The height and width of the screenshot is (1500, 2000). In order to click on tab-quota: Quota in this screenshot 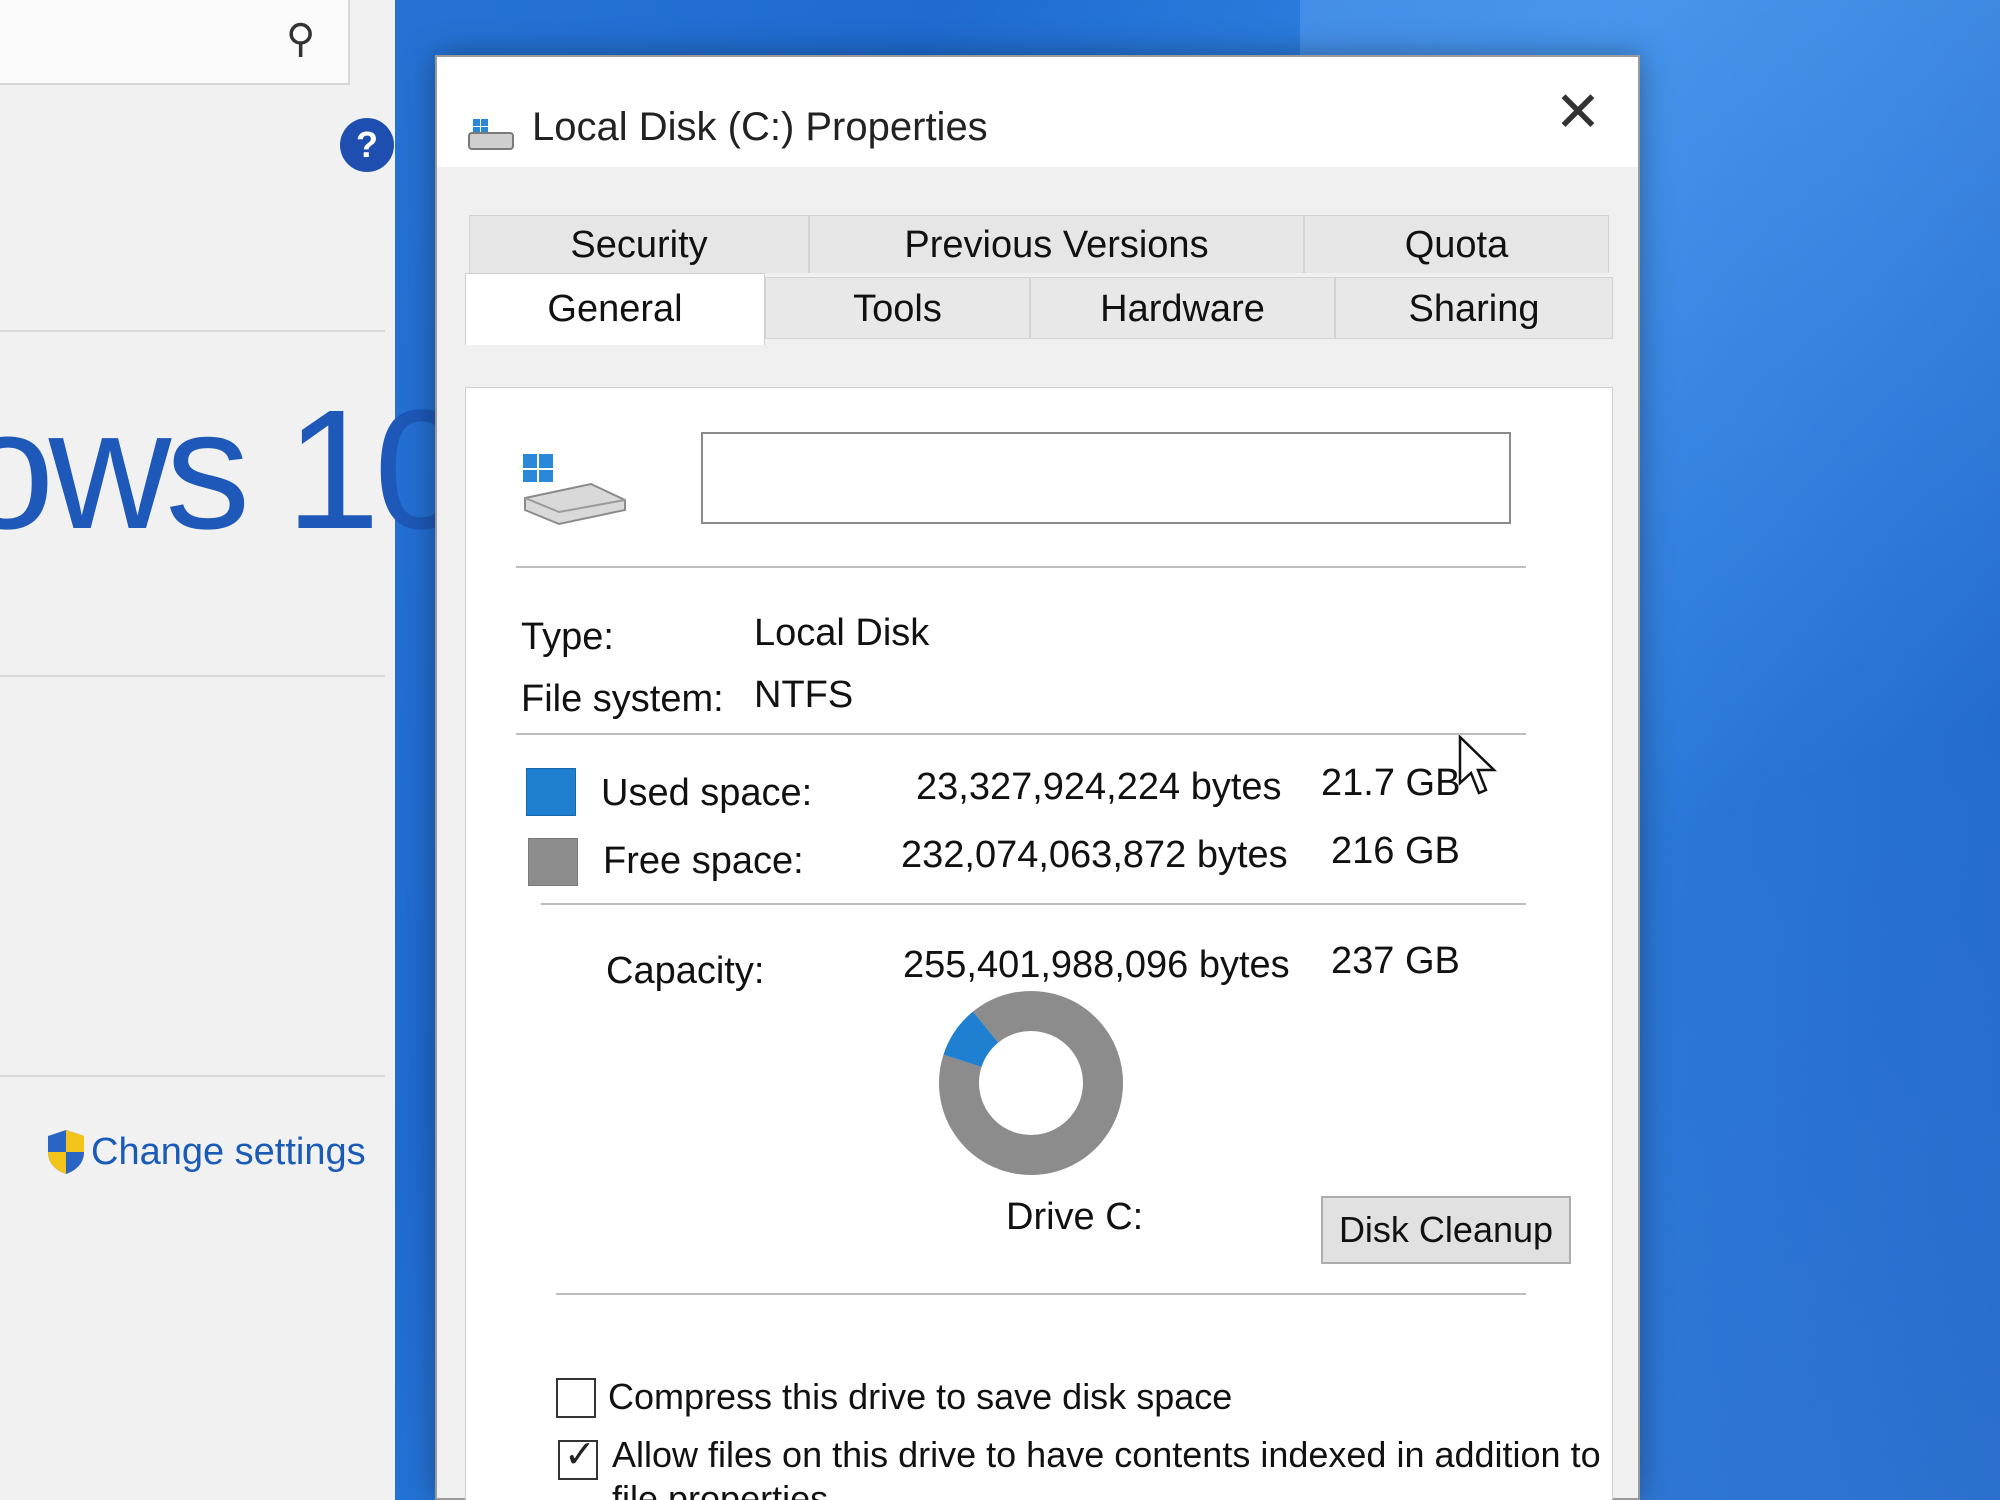, I will do `click(1456, 244)`.